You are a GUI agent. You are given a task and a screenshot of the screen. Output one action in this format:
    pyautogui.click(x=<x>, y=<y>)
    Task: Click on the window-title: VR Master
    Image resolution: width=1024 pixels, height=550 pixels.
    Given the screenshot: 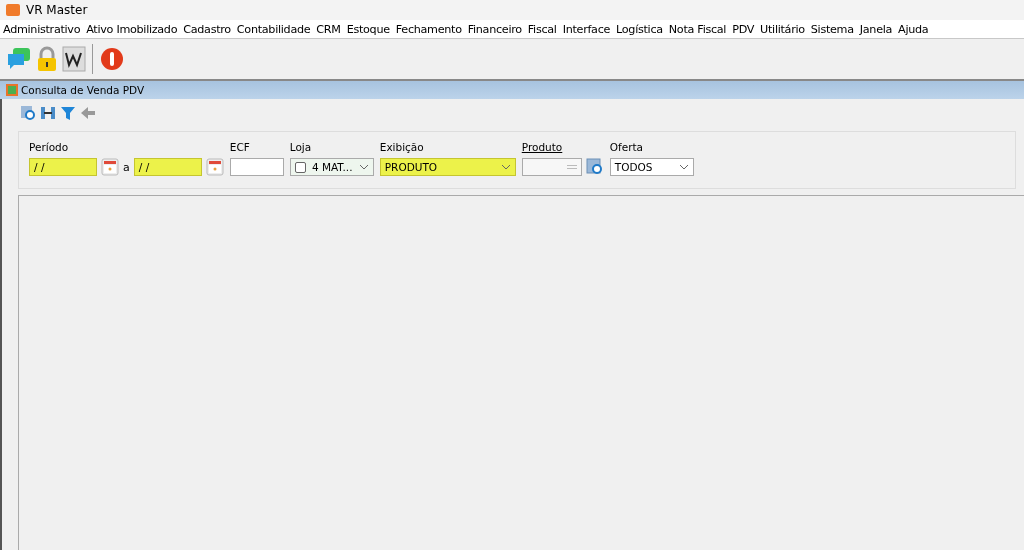 What is the action you would take?
    pyautogui.click(x=57, y=10)
    